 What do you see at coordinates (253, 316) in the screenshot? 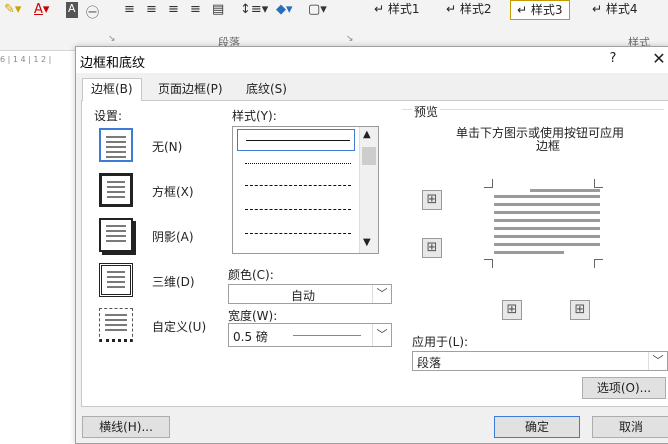
I see `width-label: 宽度(W):` at bounding box center [253, 316].